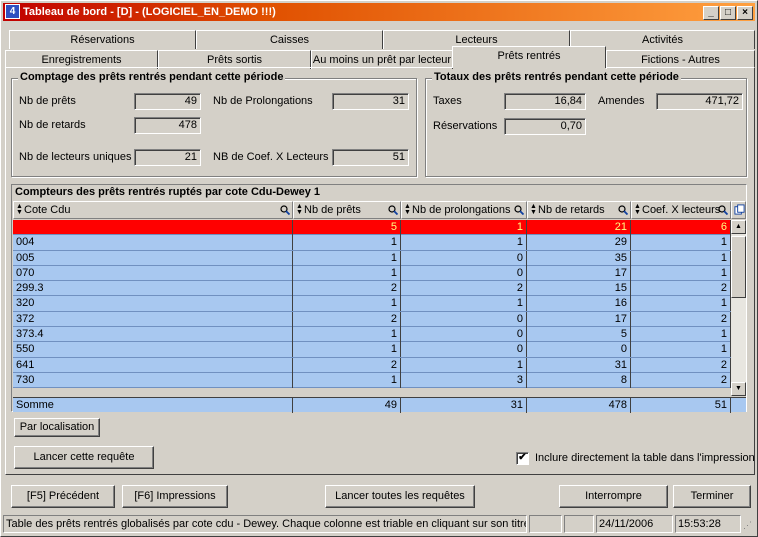 This screenshot has height=537, width=758. What do you see at coordinates (738, 308) in the screenshot?
I see `vertical-scrollbar: ▲ ▼` at bounding box center [738, 308].